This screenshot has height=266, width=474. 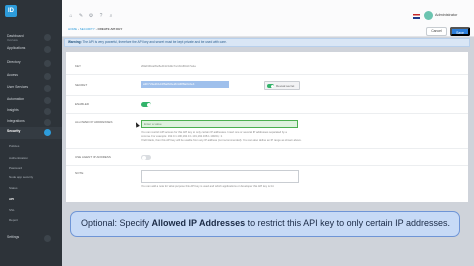 What do you see at coordinates (185, 84) in the screenshot?
I see `secret-field: a3F7c9e2b1d4f6a8c0e2b4d6f8a0c2e4` at bounding box center [185, 84].